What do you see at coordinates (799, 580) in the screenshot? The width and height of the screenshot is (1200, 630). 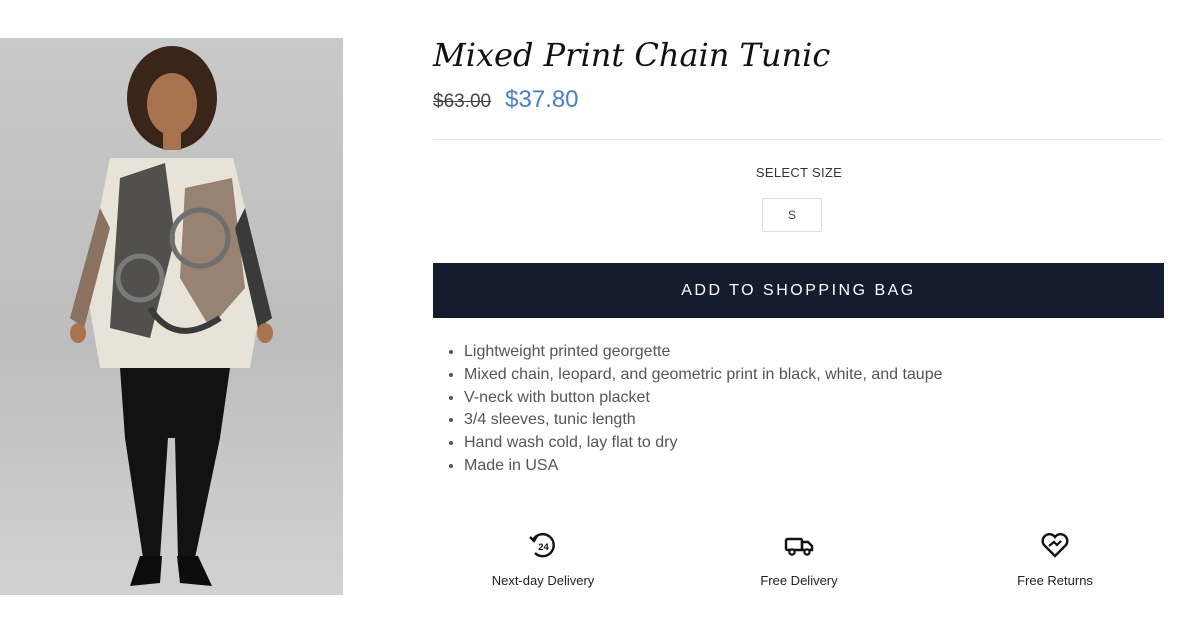 I see `service-label: Free Delivery` at bounding box center [799, 580].